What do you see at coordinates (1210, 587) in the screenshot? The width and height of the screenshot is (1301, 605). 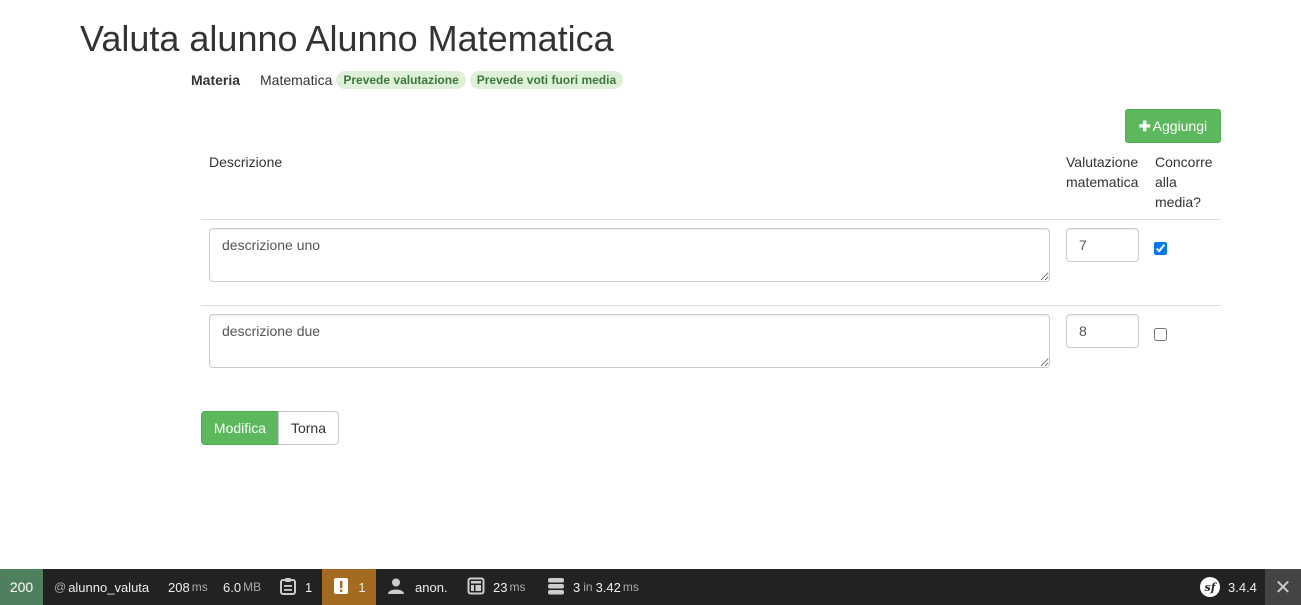 I see `symfony-logo-icon: sf` at bounding box center [1210, 587].